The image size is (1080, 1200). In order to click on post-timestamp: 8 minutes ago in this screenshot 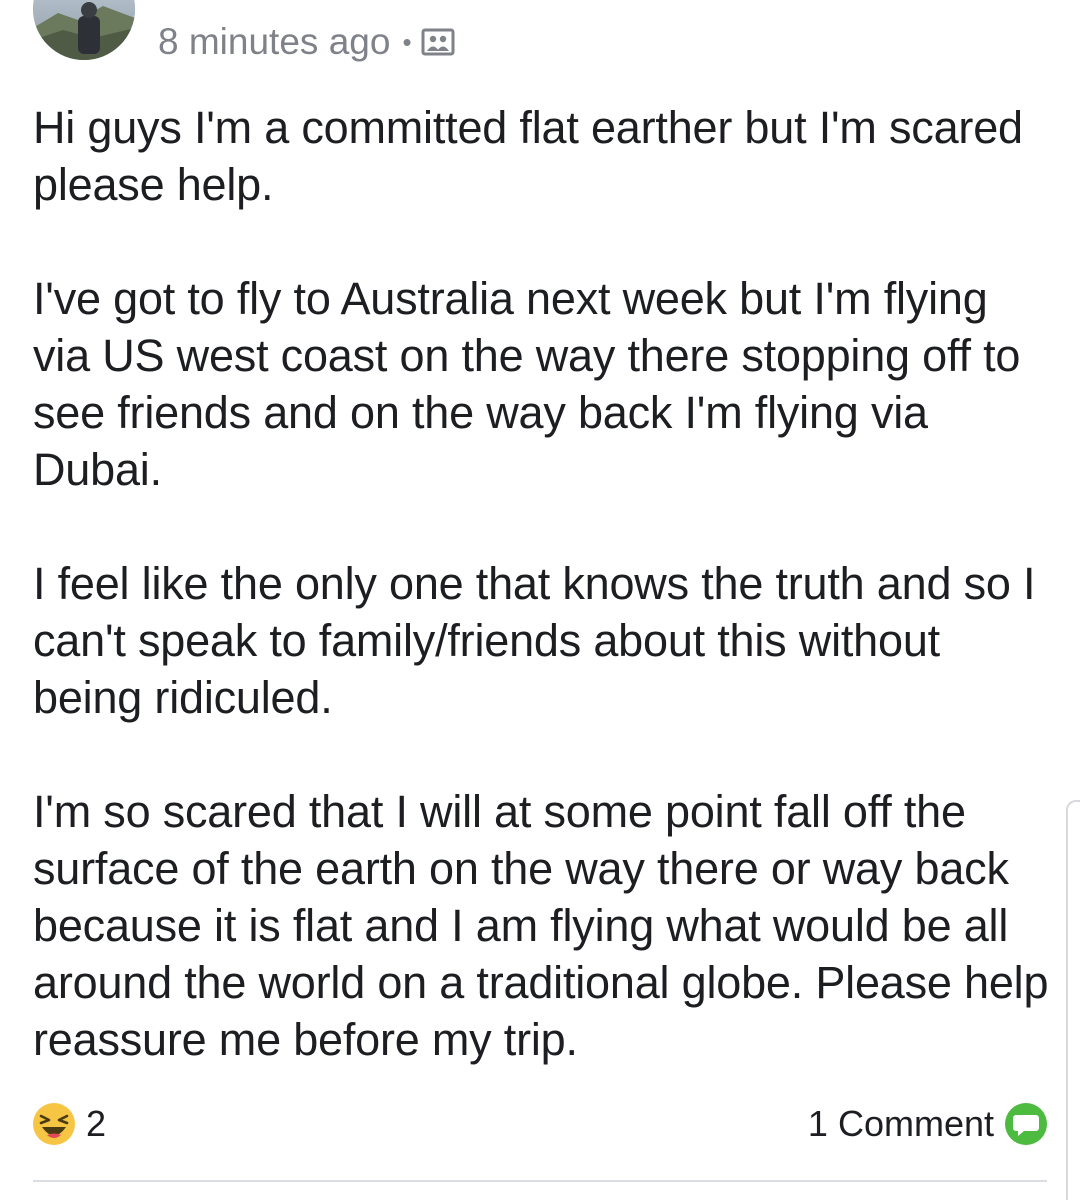, I will do `click(274, 42)`.